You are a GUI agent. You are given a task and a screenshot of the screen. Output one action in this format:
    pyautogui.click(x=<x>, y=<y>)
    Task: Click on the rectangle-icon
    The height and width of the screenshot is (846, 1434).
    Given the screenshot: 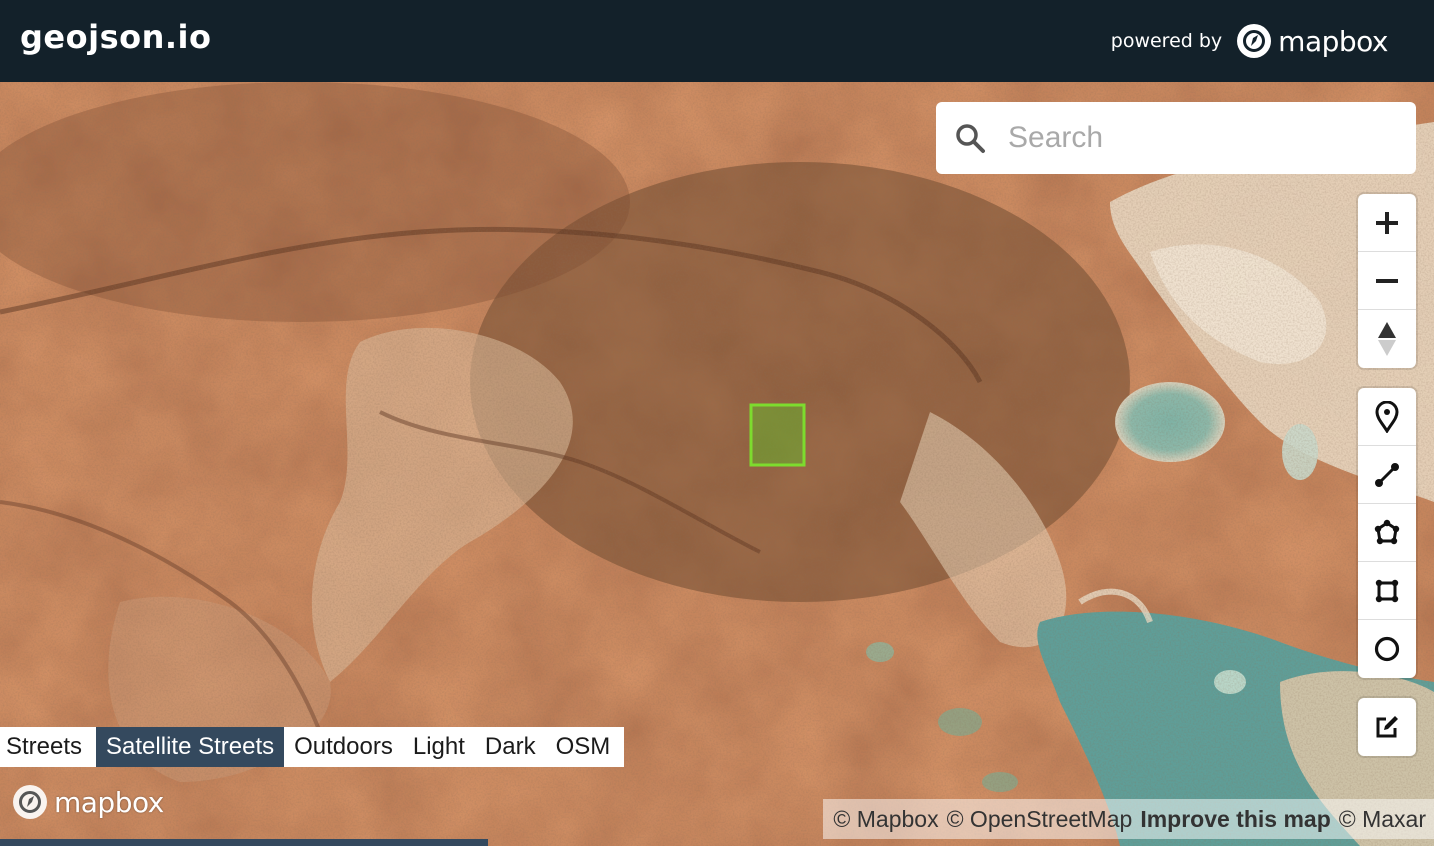 What is the action you would take?
    pyautogui.click(x=1387, y=590)
    